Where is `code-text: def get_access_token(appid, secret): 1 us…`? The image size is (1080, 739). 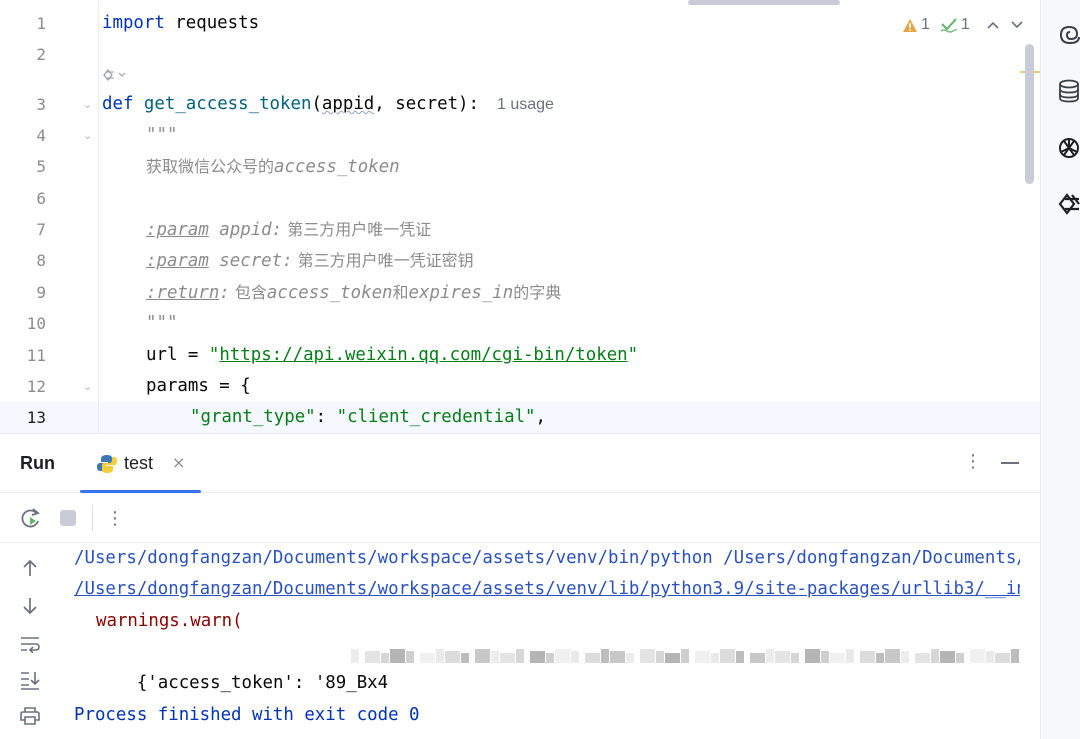
code-text: def get_access_token(appid, secret): 1 us… is located at coordinates (328, 104).